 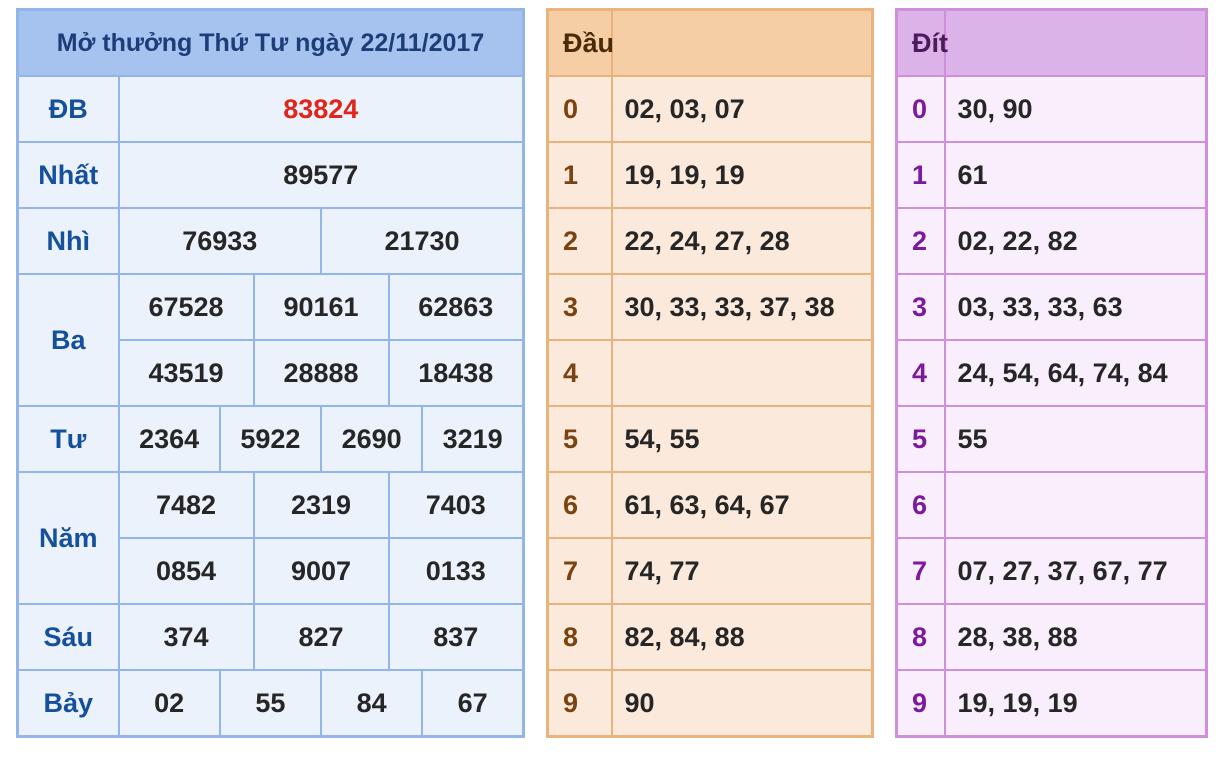 I want to click on dit-row: 9 19, 19, 19, so click(x=1051, y=703).